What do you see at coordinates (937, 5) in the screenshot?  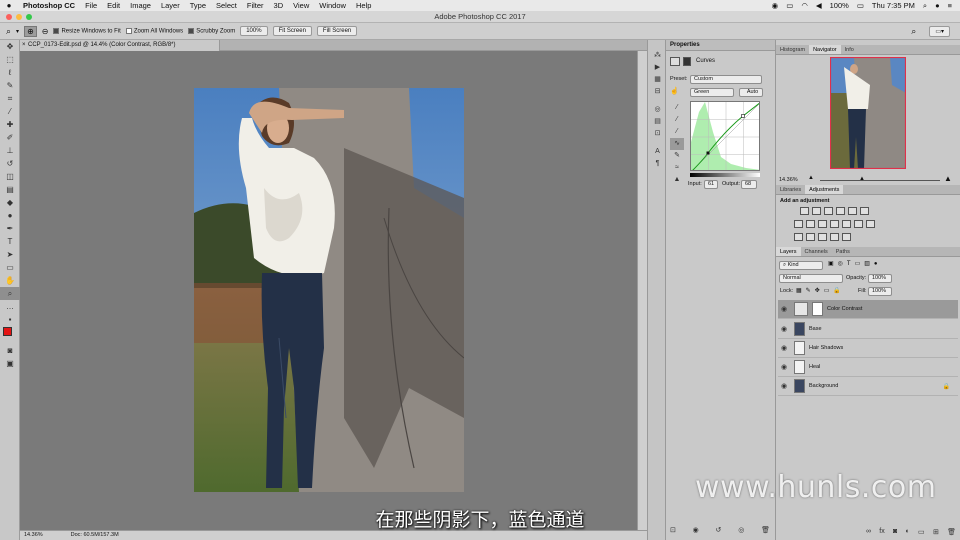 I see `user-avatar-icon: ●` at bounding box center [937, 5].